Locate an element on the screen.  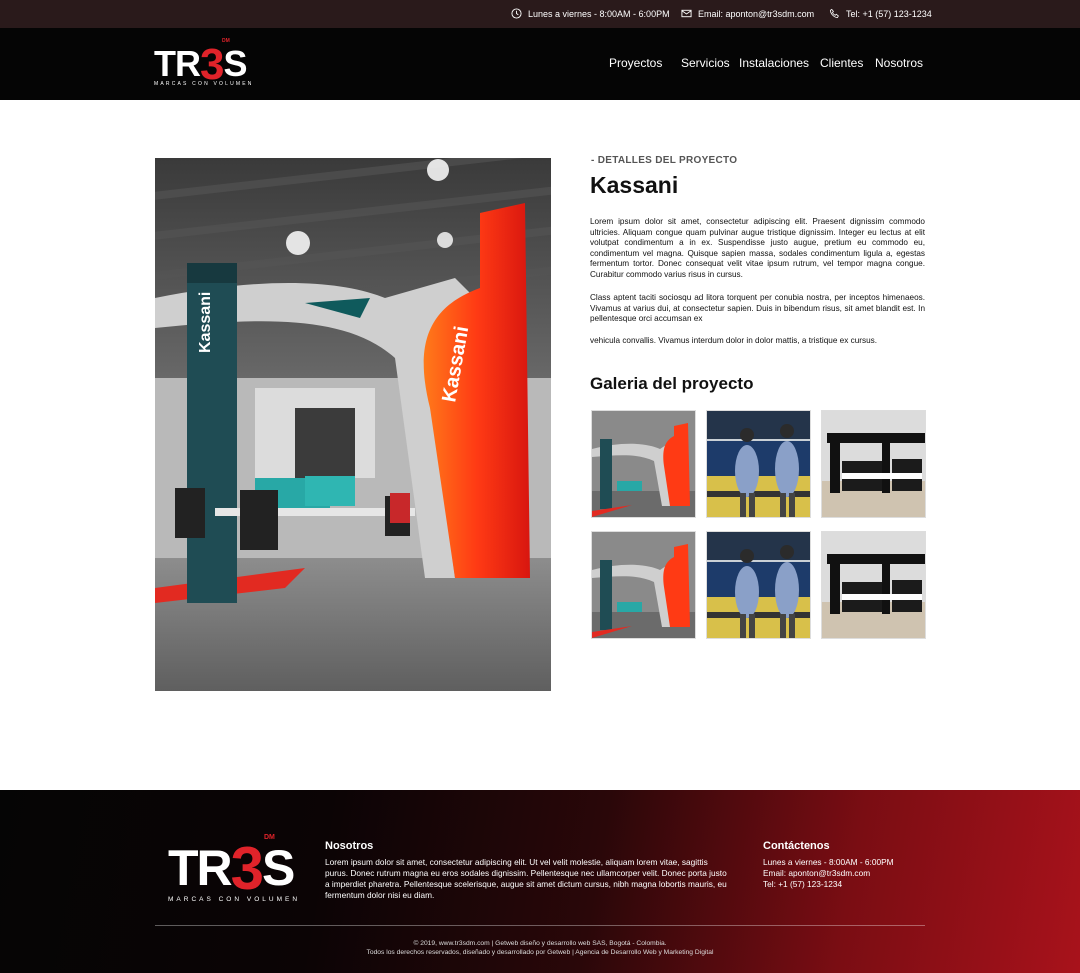
envelope-icon is located at coordinates (686, 13).